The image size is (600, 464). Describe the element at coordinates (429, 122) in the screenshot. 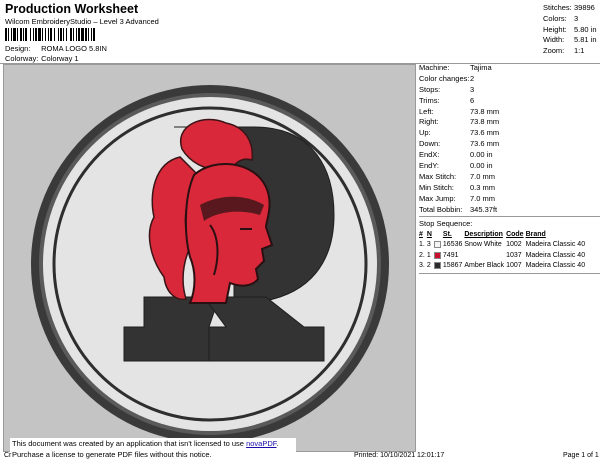

I see `machine-label: Right:` at that location.